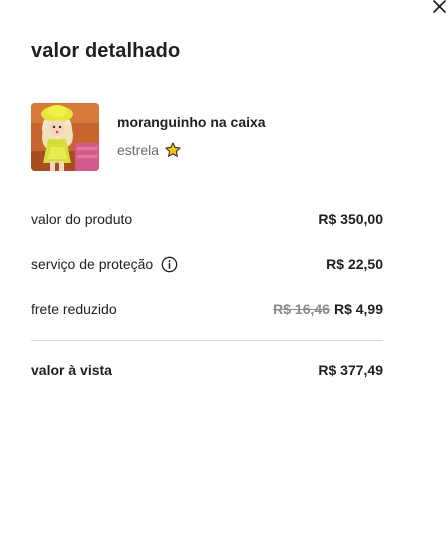 This screenshot has height=537, width=448. What do you see at coordinates (207, 340) in the screenshot?
I see `divider` at bounding box center [207, 340].